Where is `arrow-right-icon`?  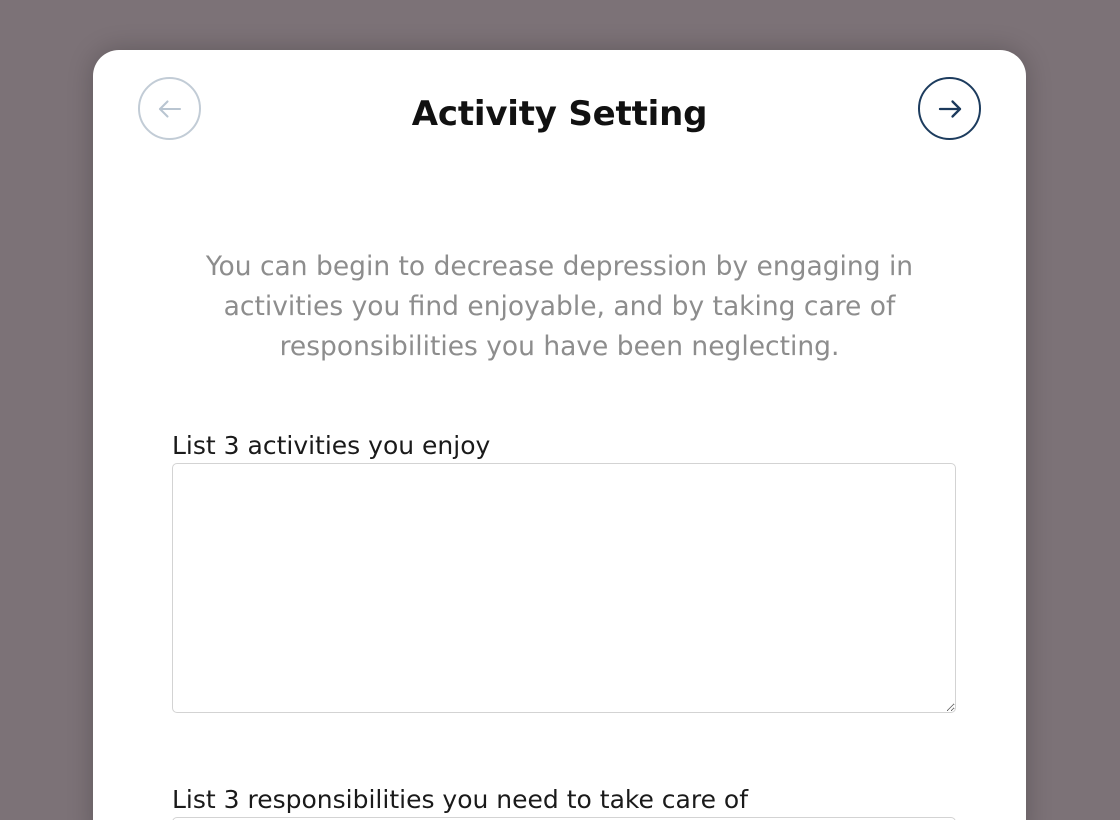
arrow-right-icon is located at coordinates (950, 109).